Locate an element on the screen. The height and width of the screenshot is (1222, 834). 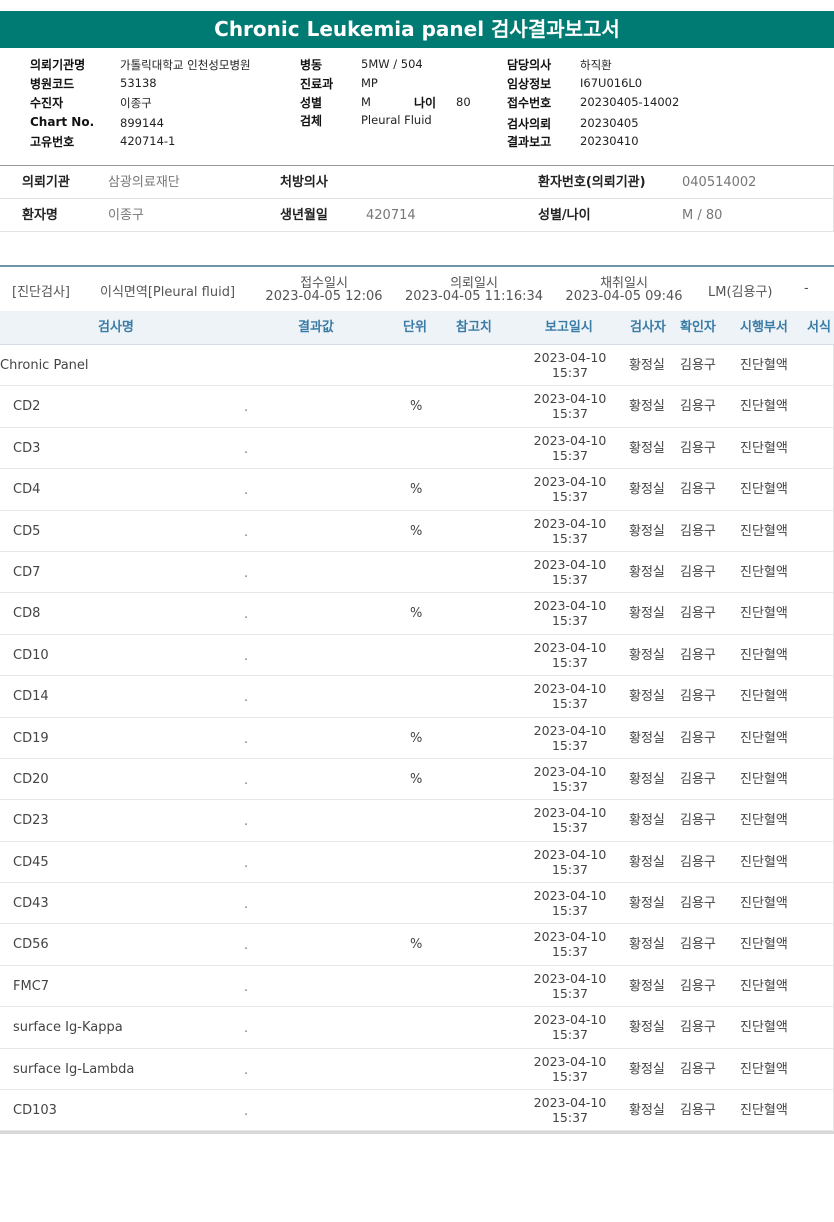
order-extra: - is located at coordinates (806, 288).